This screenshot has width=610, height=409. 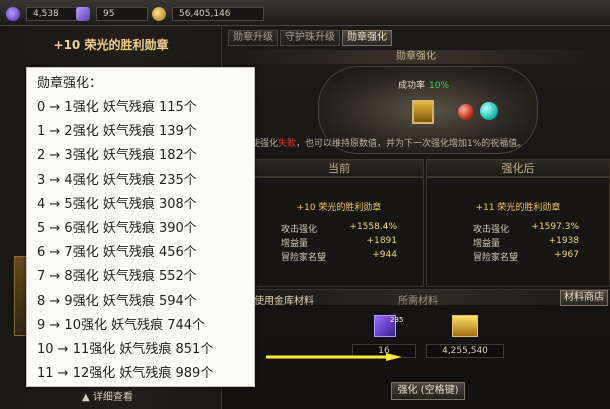 What do you see at coordinates (70, 83) in the screenshot?
I see `tooltip-title: 勋章强化：` at bounding box center [70, 83].